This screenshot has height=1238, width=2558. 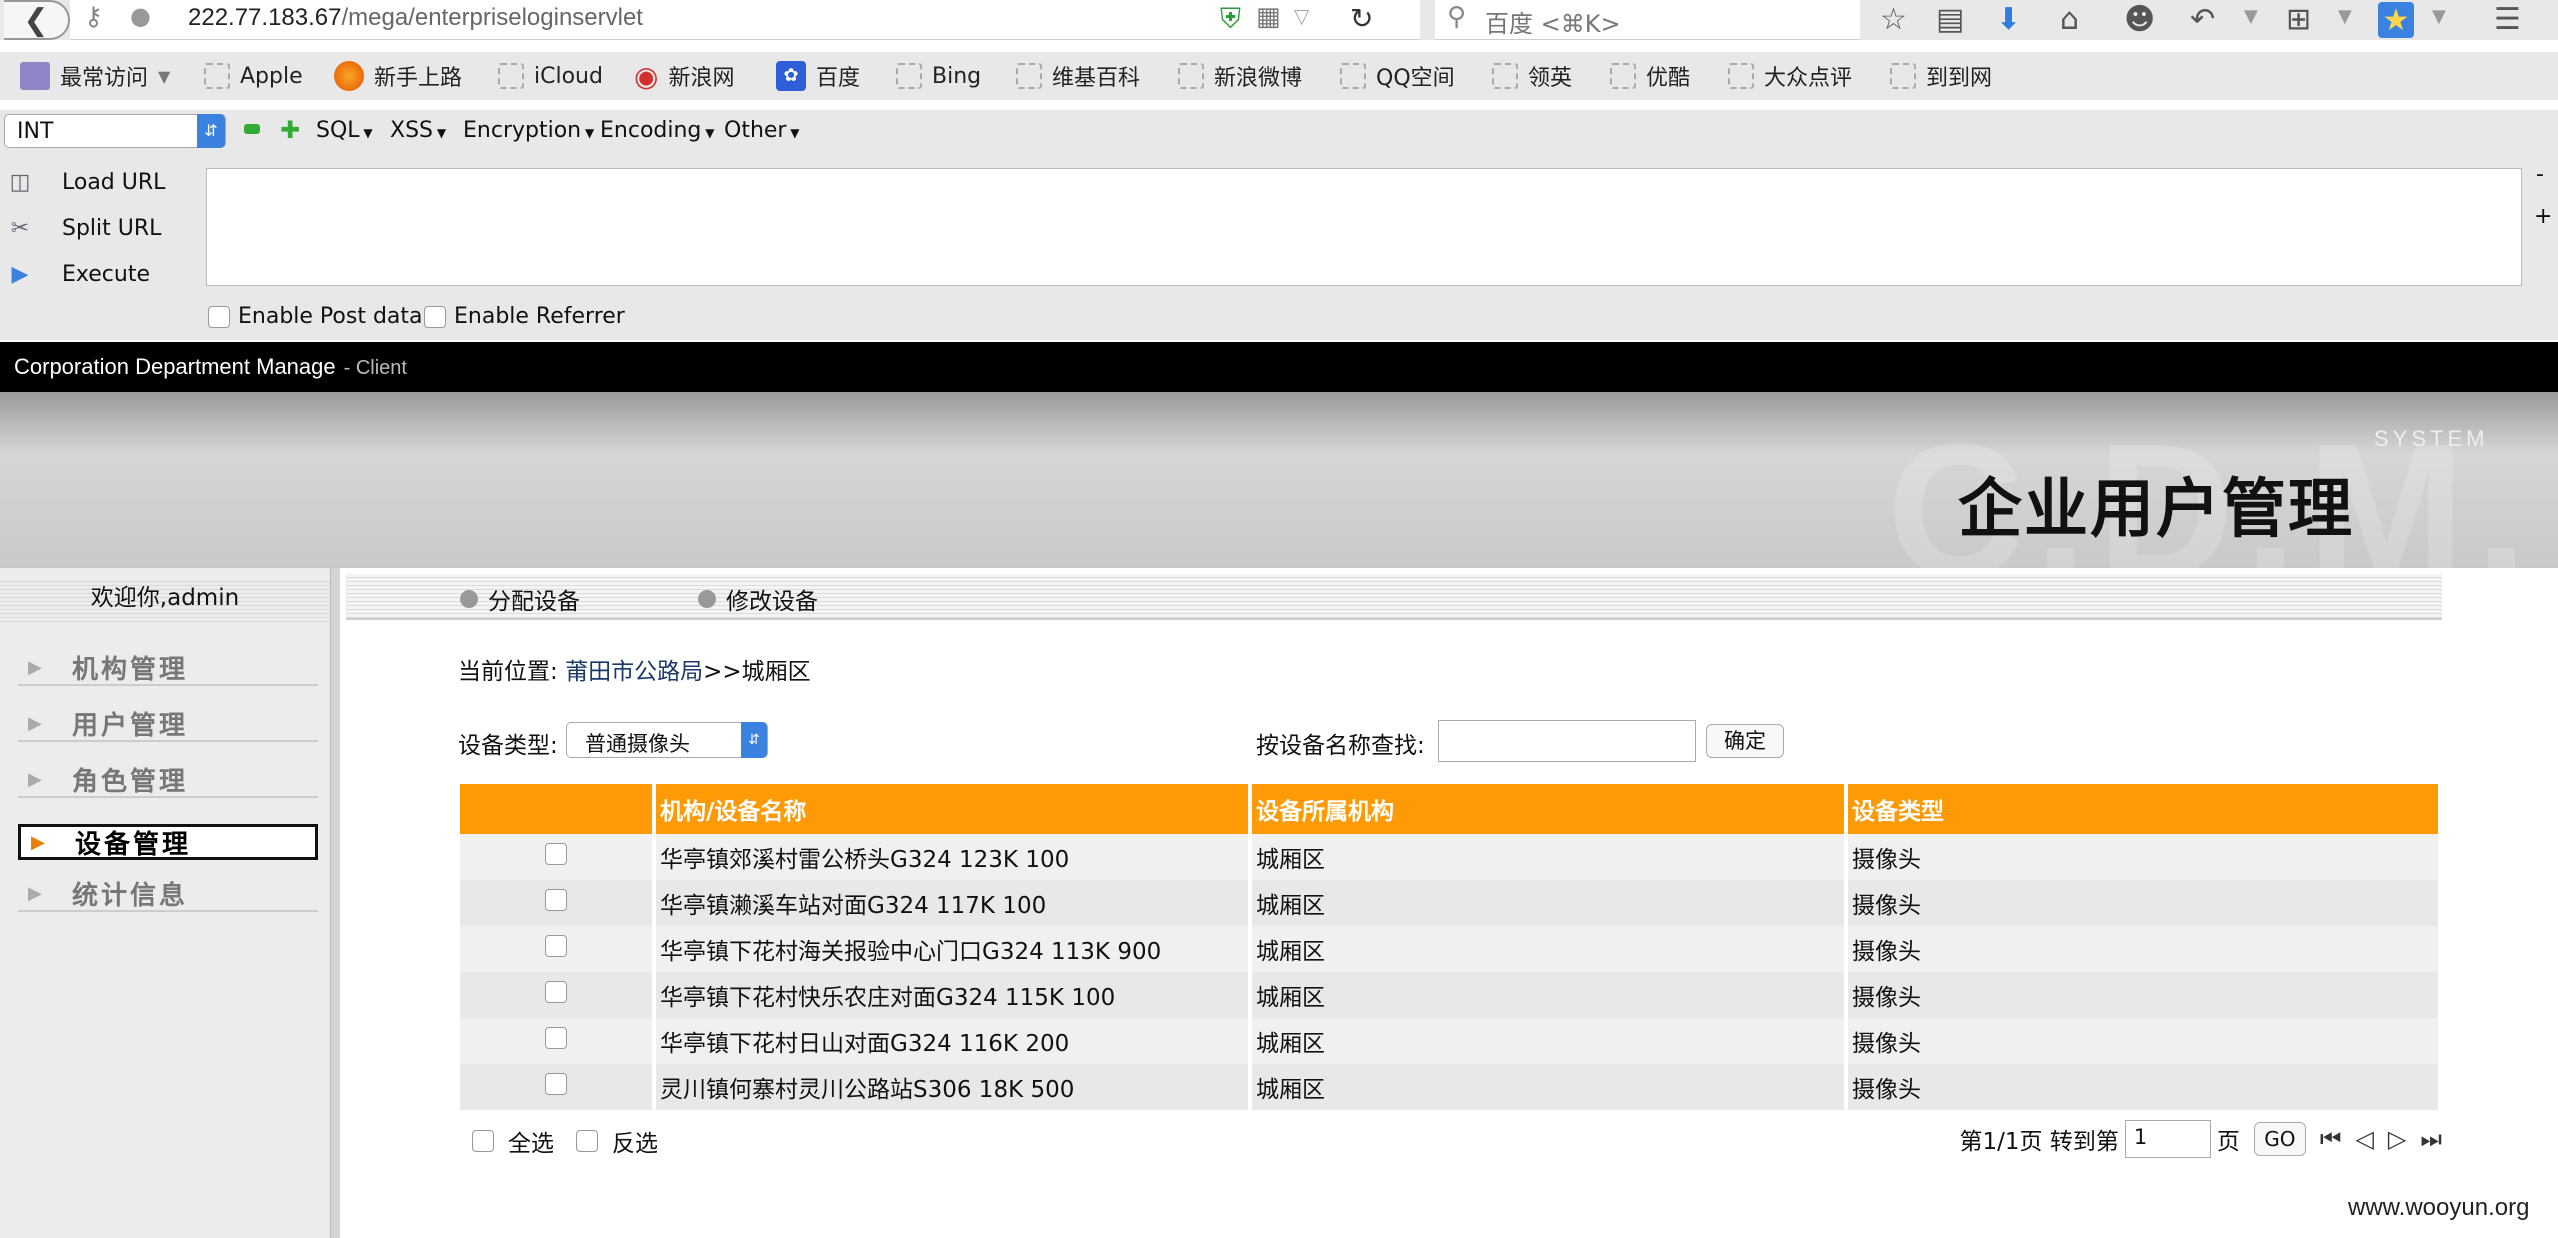 I want to click on folder-icon, so click(x=35, y=76).